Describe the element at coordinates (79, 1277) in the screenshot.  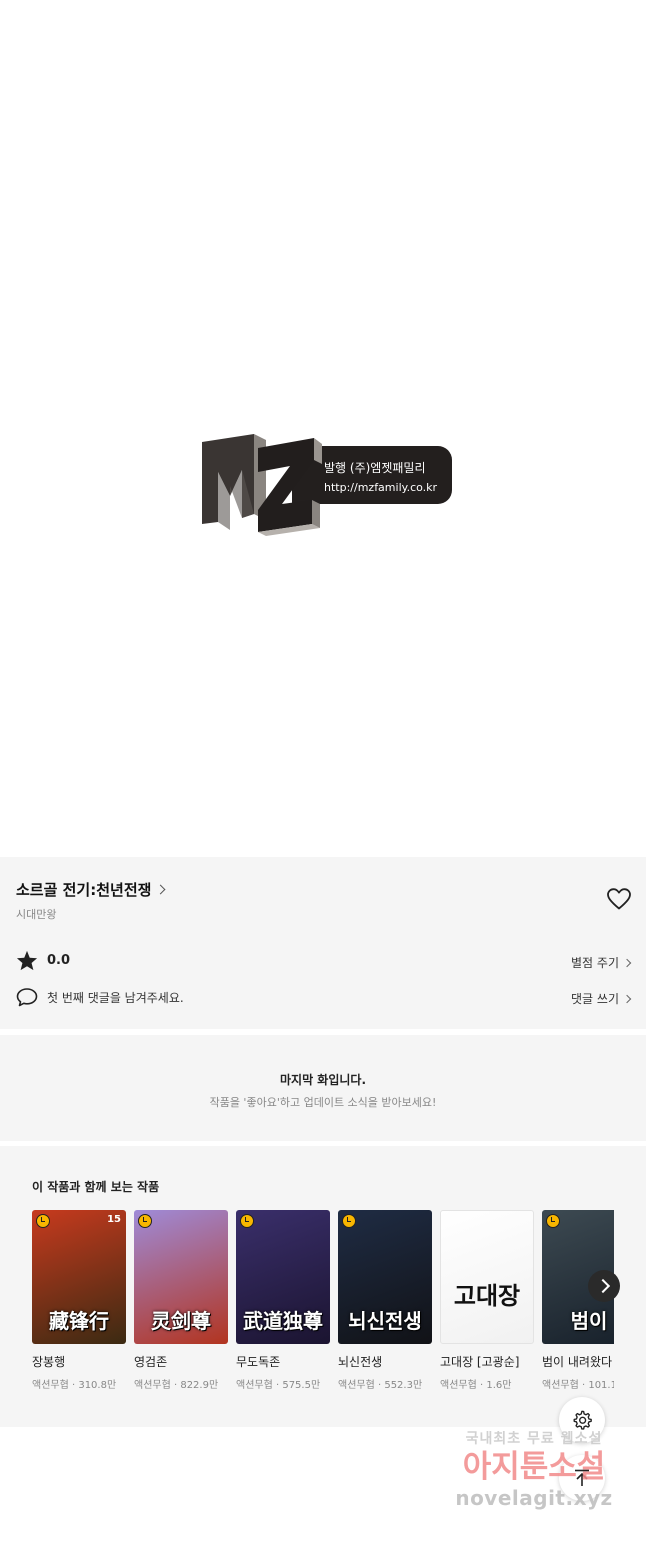
I see `cover-image: 15 藏锋行` at that location.